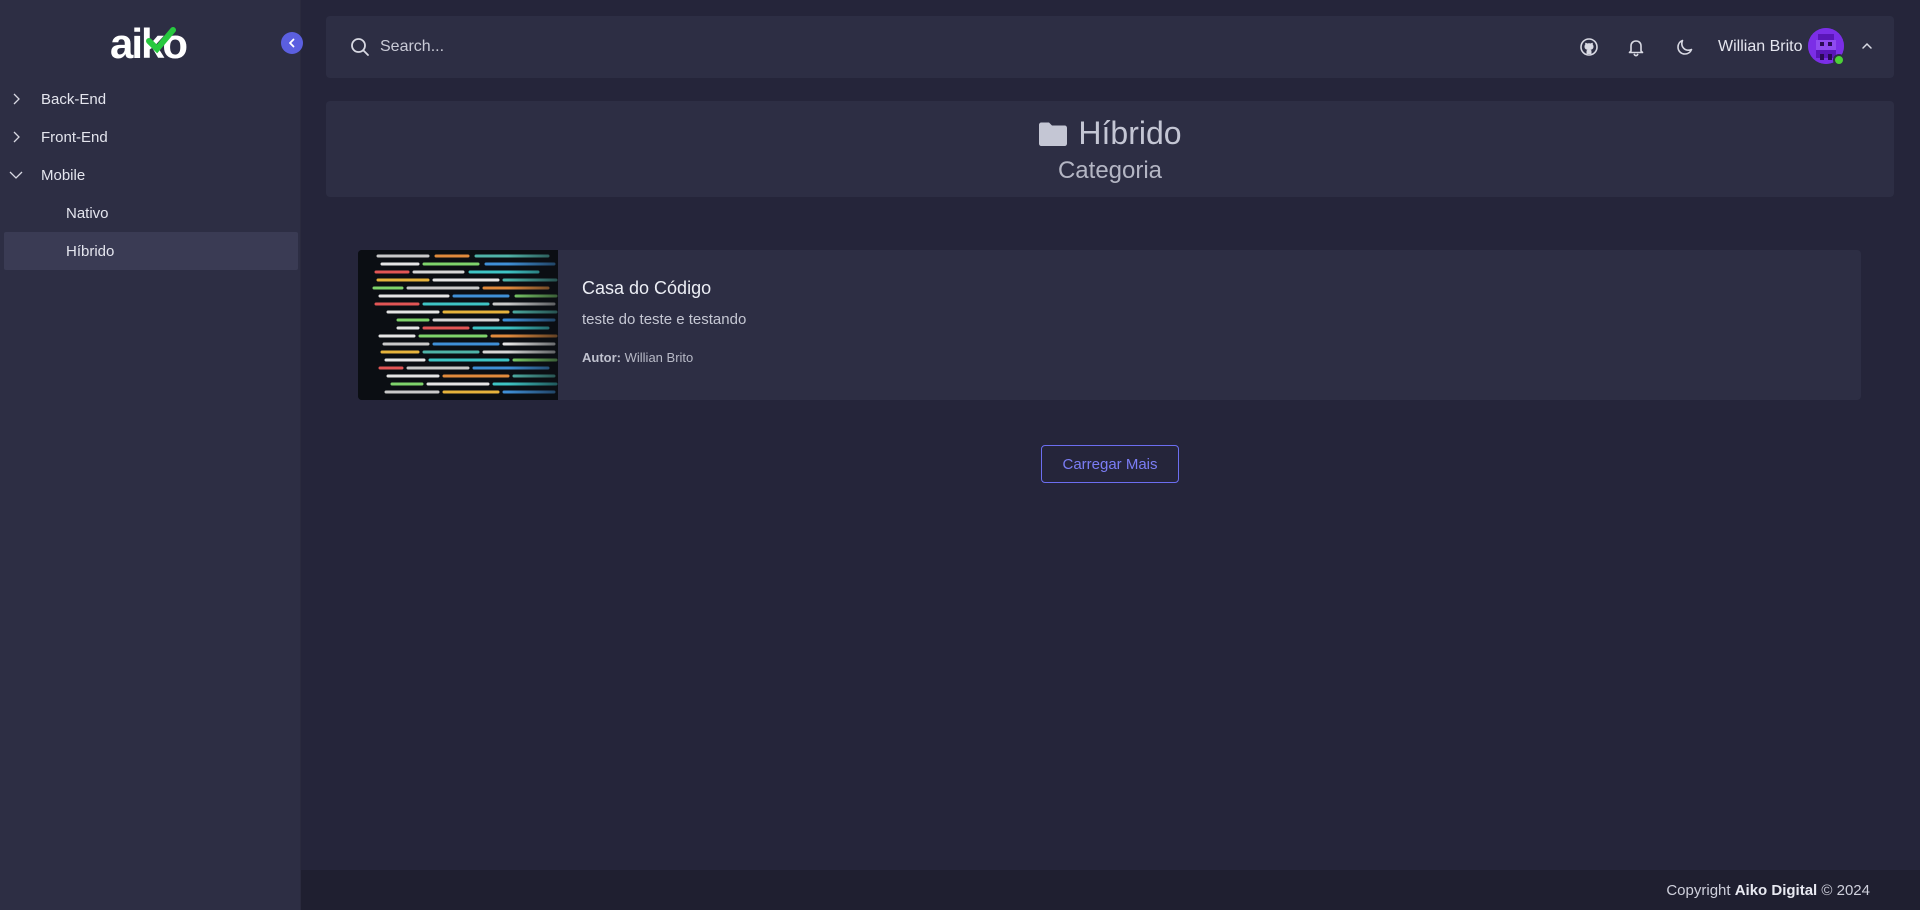 Image resolution: width=1920 pixels, height=910 pixels. What do you see at coordinates (1110, 170) in the screenshot?
I see `category-subtitle: Categoria` at bounding box center [1110, 170].